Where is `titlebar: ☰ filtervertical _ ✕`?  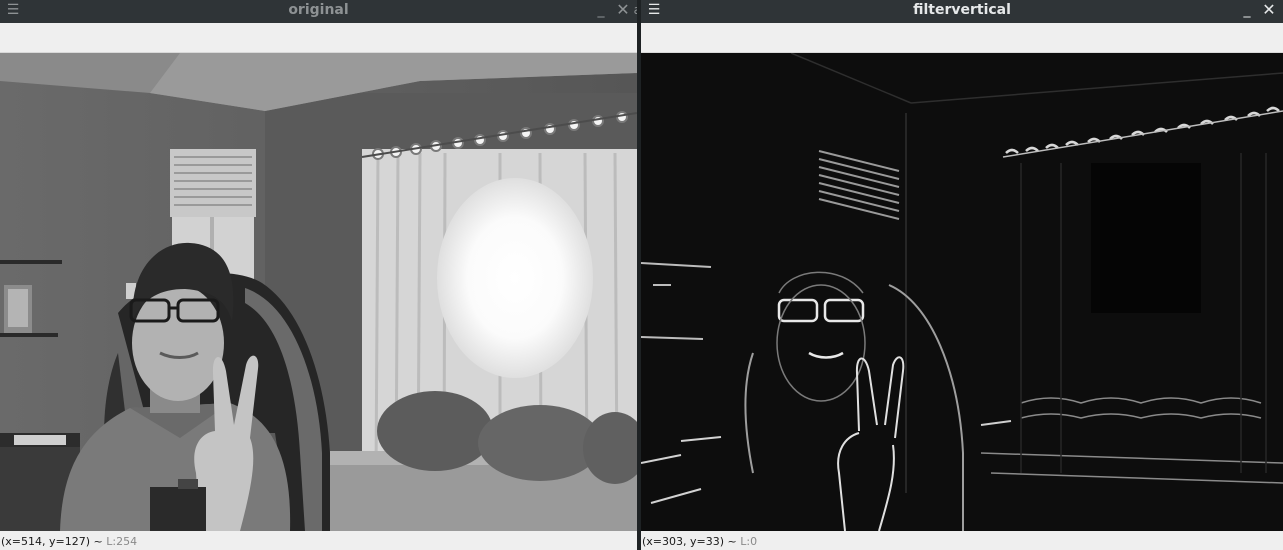
titlebar: ☰ filtervertical _ ✕ is located at coordinates (962, 11).